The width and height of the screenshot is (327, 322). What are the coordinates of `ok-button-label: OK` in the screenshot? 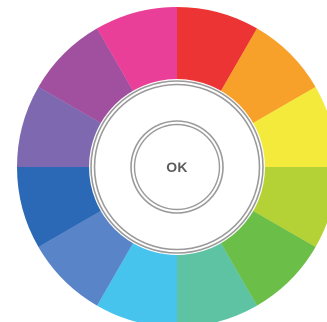 It's located at (177, 167).